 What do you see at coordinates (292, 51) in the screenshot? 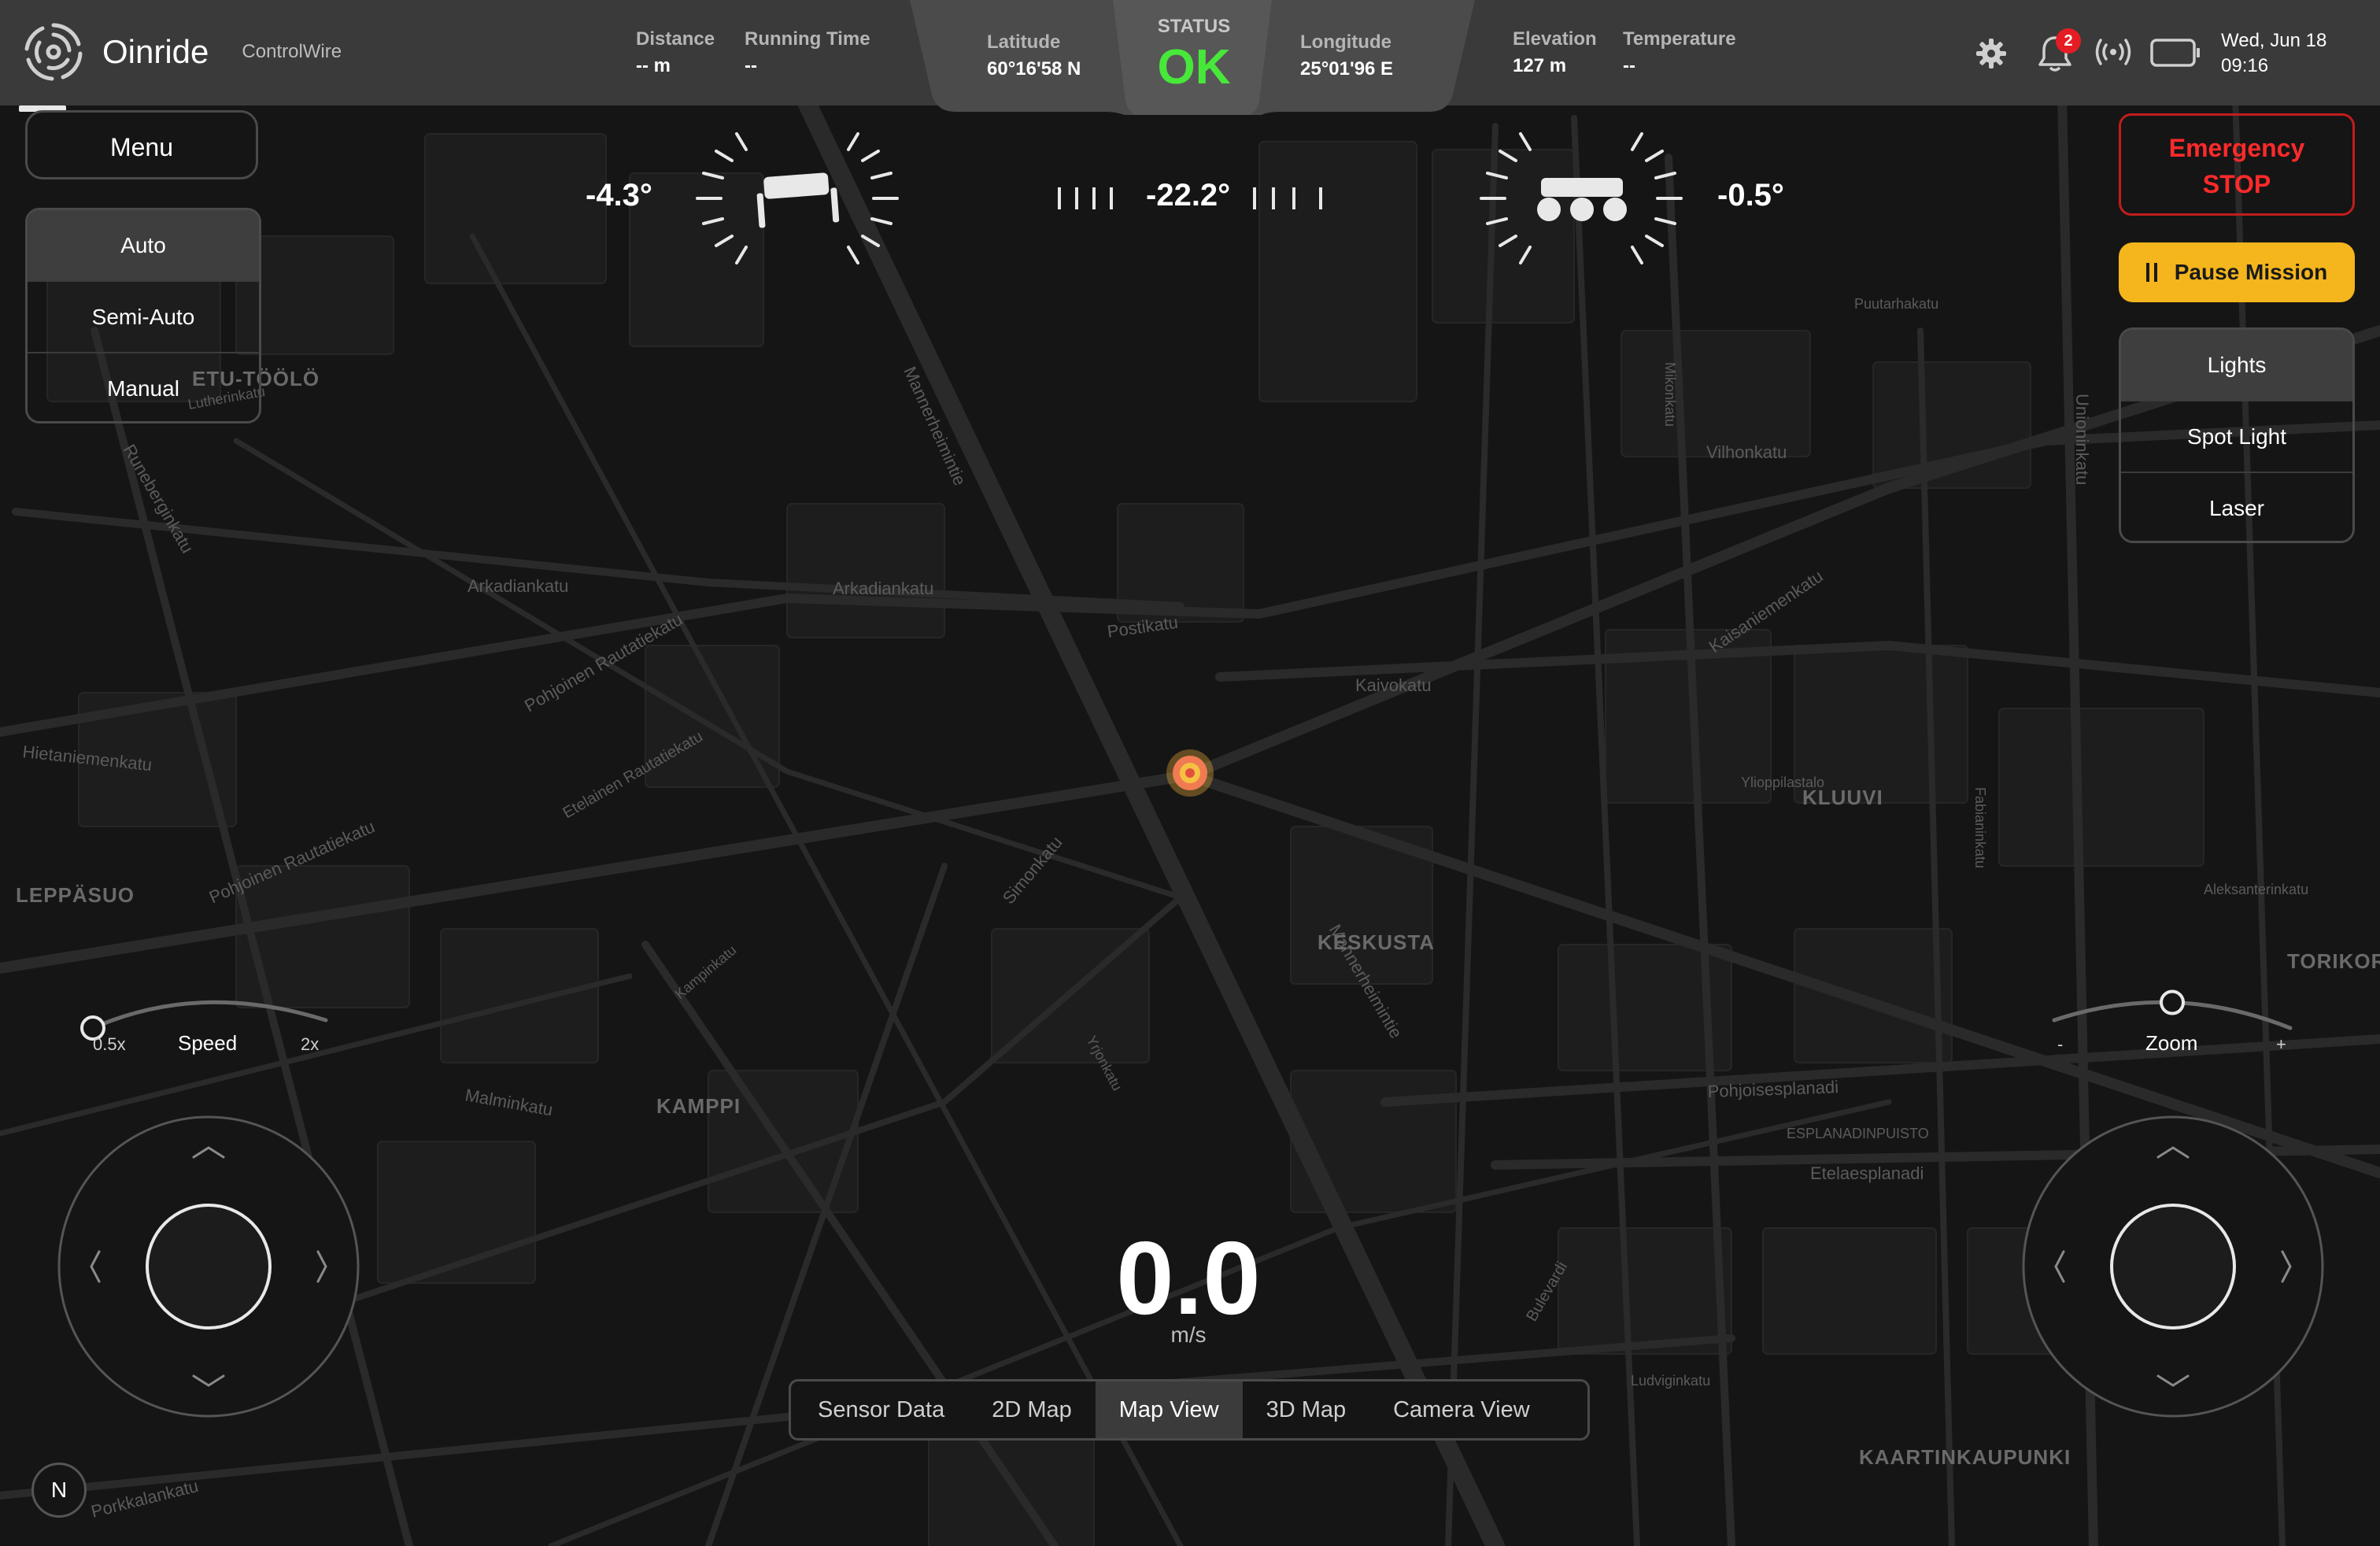
I see `app-subtitle: ControlWire` at bounding box center [292, 51].